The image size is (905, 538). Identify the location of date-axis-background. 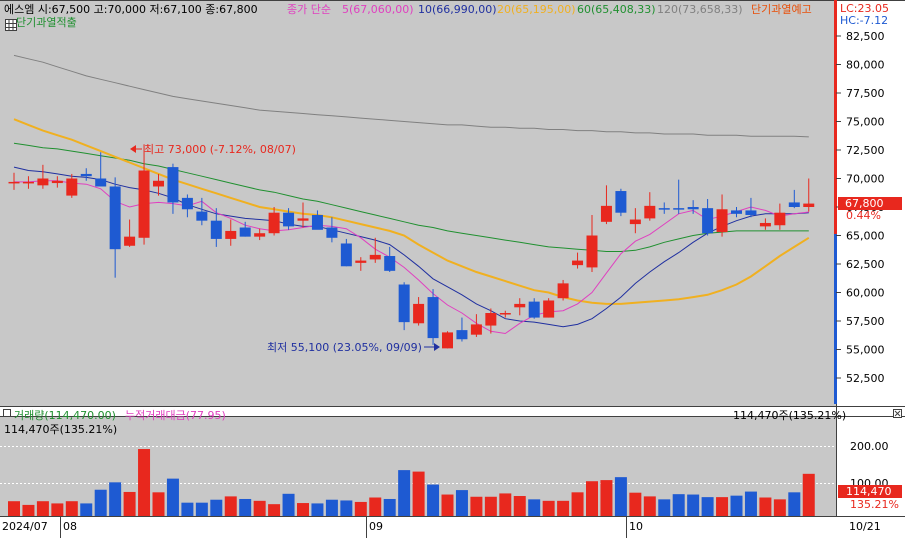
(452, 527).